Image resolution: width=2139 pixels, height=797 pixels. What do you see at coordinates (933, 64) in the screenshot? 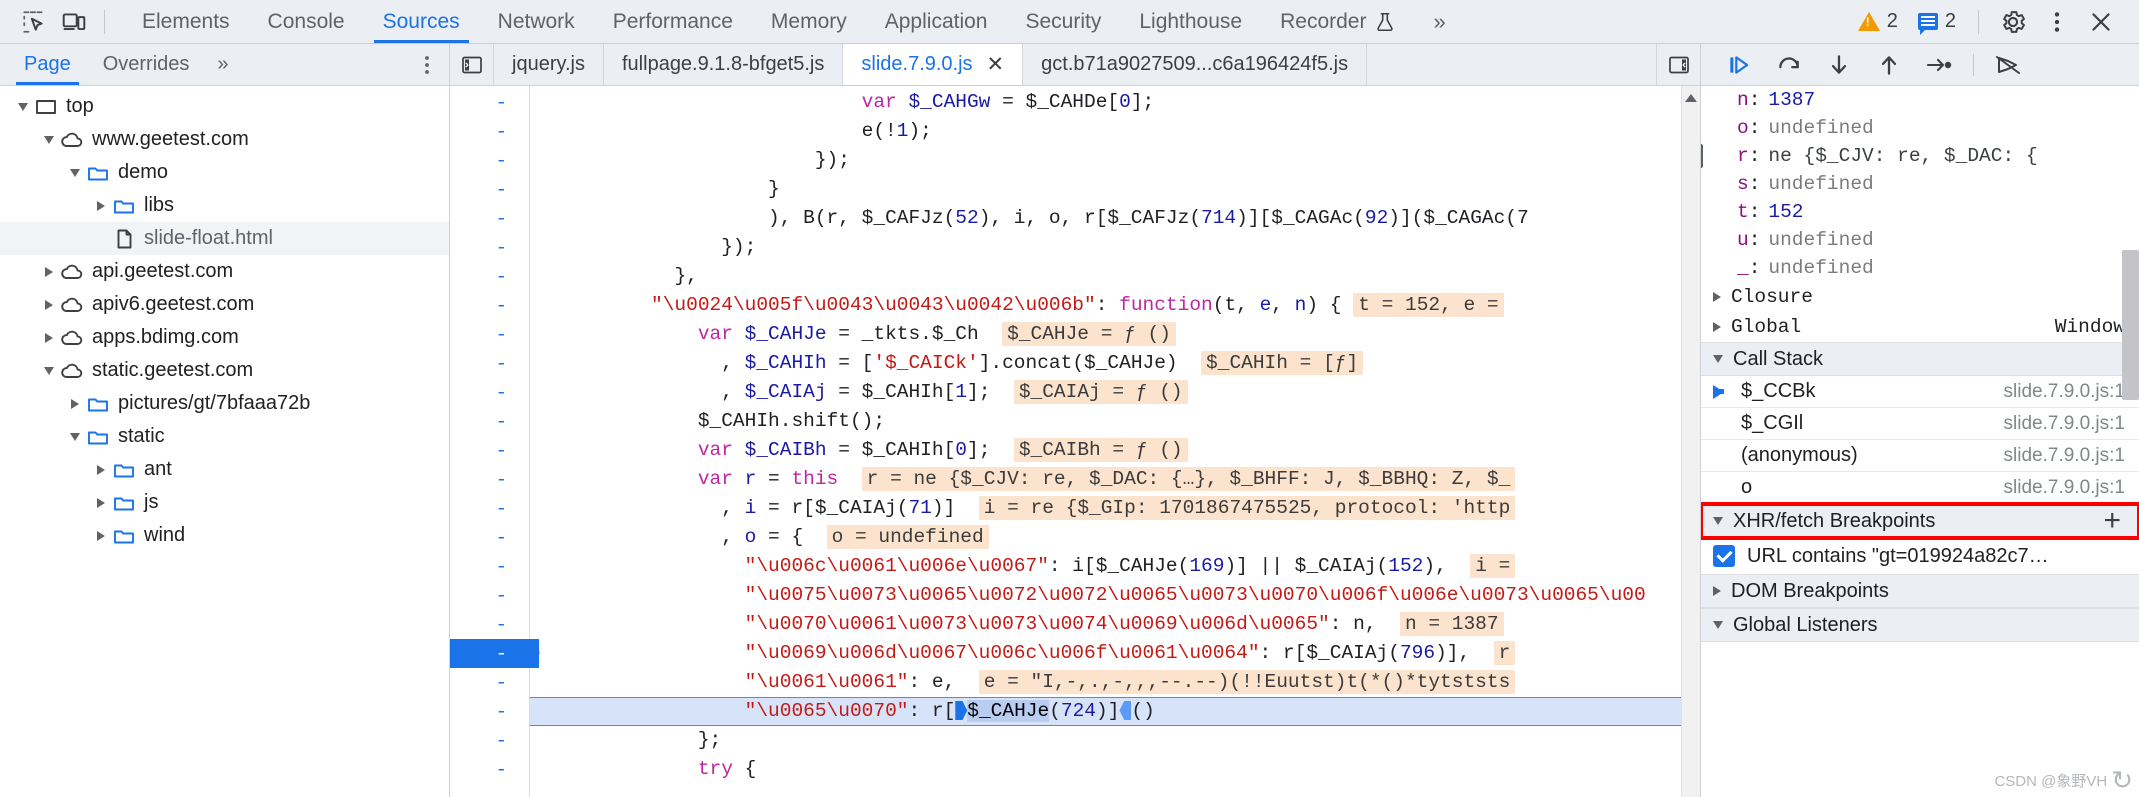
I see `file-tab: slide.7.9.0.js ✕` at bounding box center [933, 64].